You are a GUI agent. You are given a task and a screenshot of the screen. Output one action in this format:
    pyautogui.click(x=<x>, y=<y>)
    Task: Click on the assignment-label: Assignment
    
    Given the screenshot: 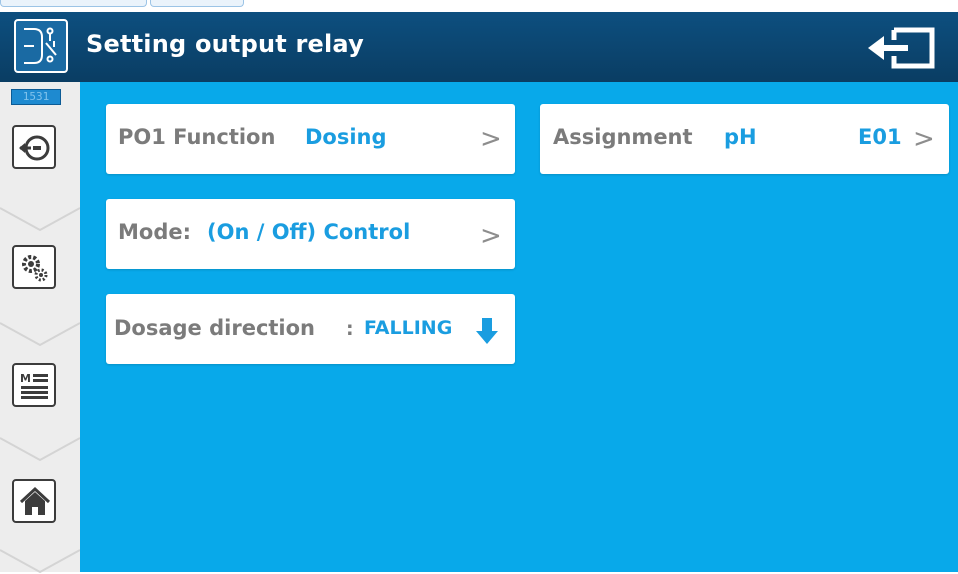 What is the action you would take?
    pyautogui.click(x=623, y=137)
    